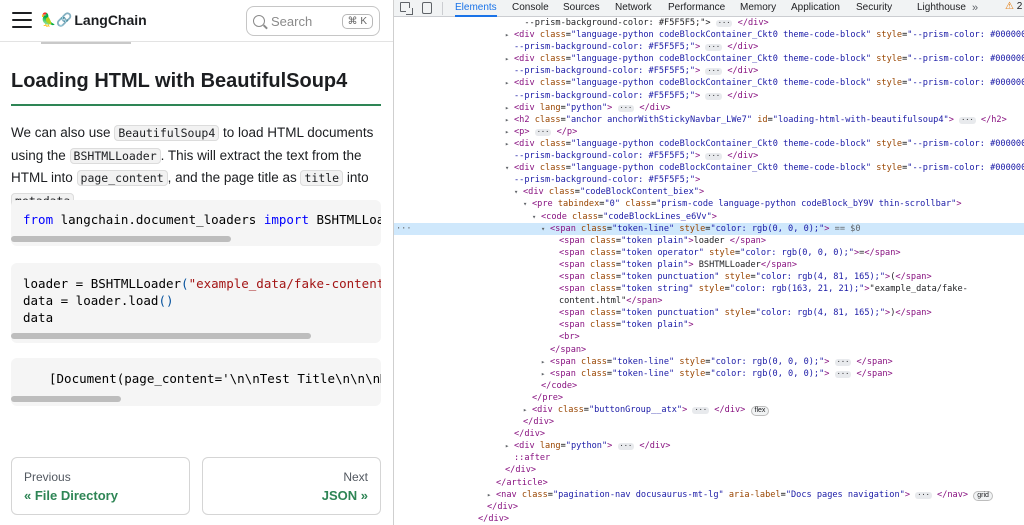 The height and width of the screenshot is (525, 1024). I want to click on dom-node-line: ▾ <div class="codeBlockContent_biex">, so click(709, 192).